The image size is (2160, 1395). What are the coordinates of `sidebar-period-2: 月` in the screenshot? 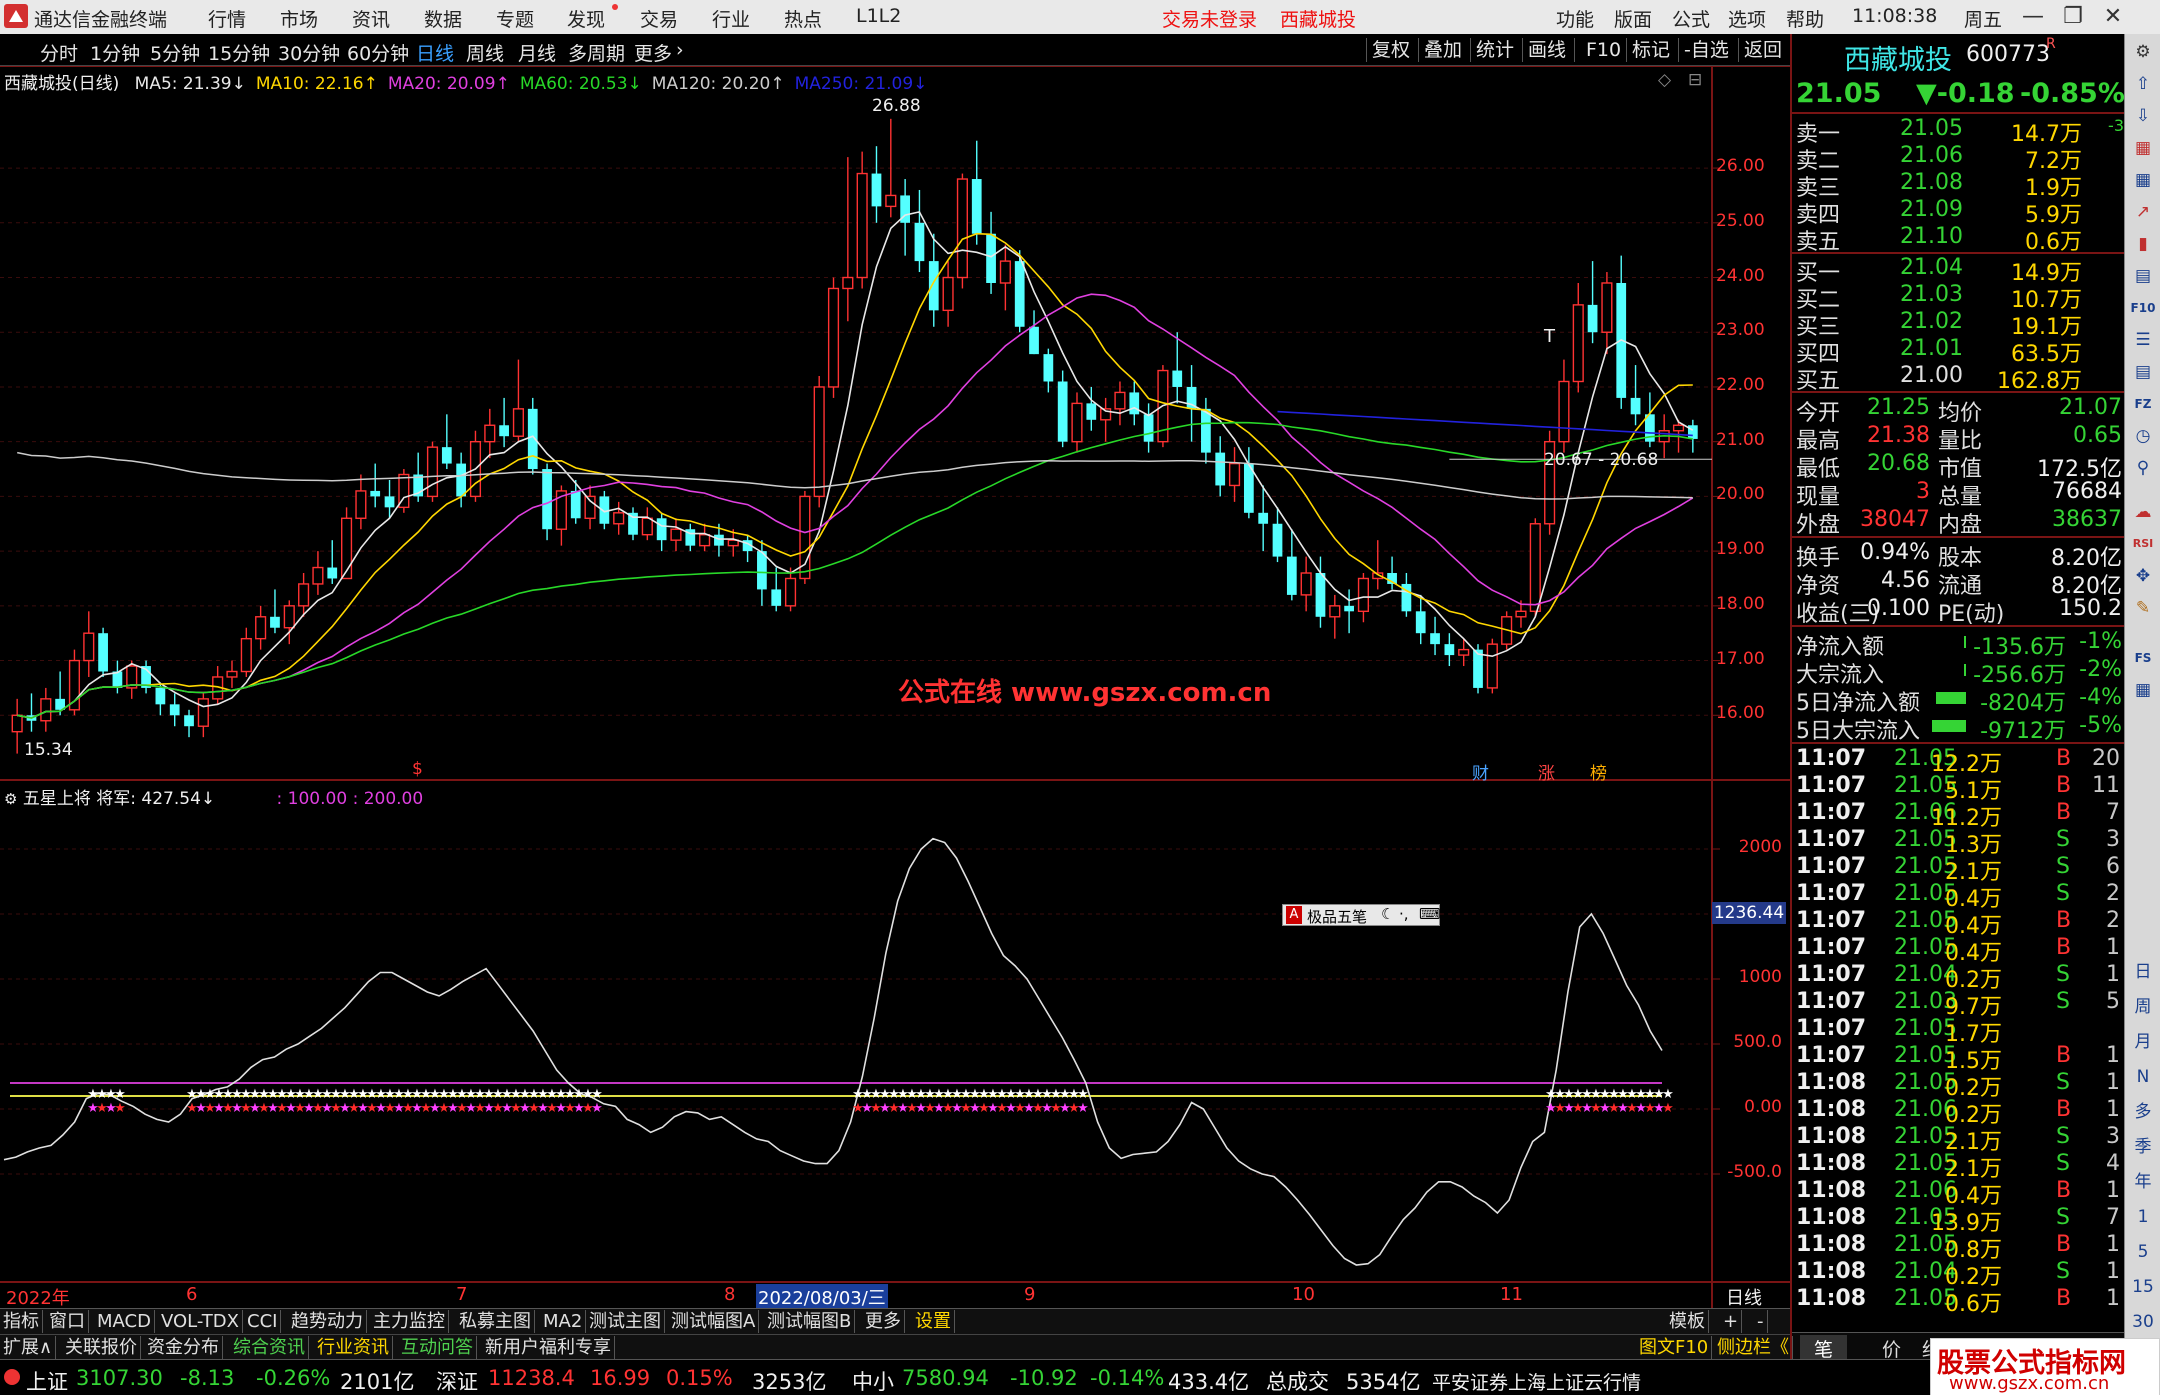 It's located at (2143, 1042).